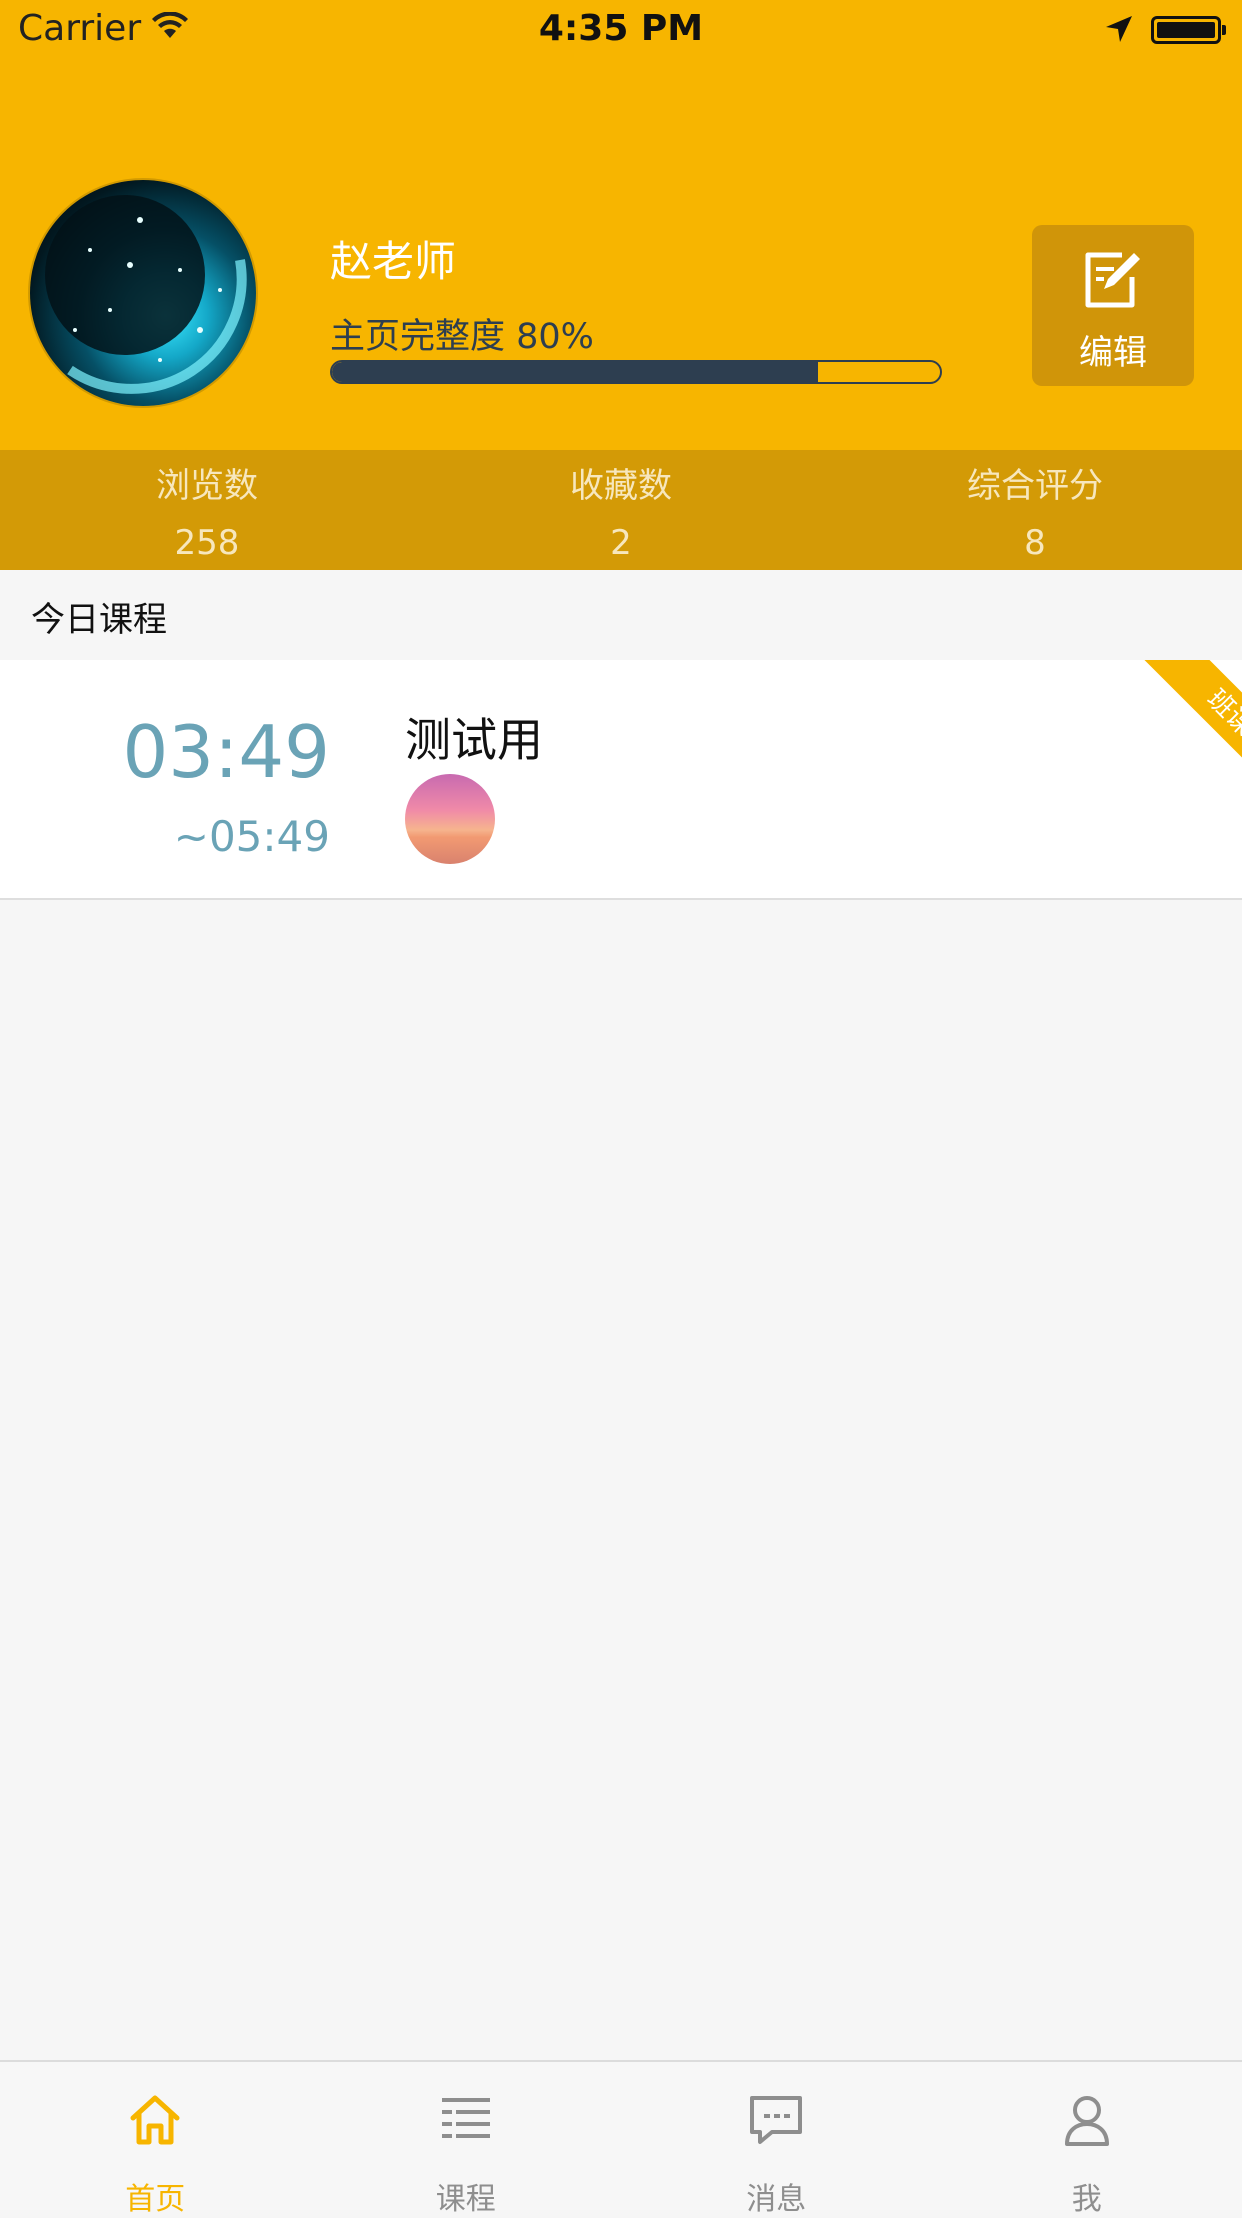  I want to click on battery-tip, so click(1224, 30).